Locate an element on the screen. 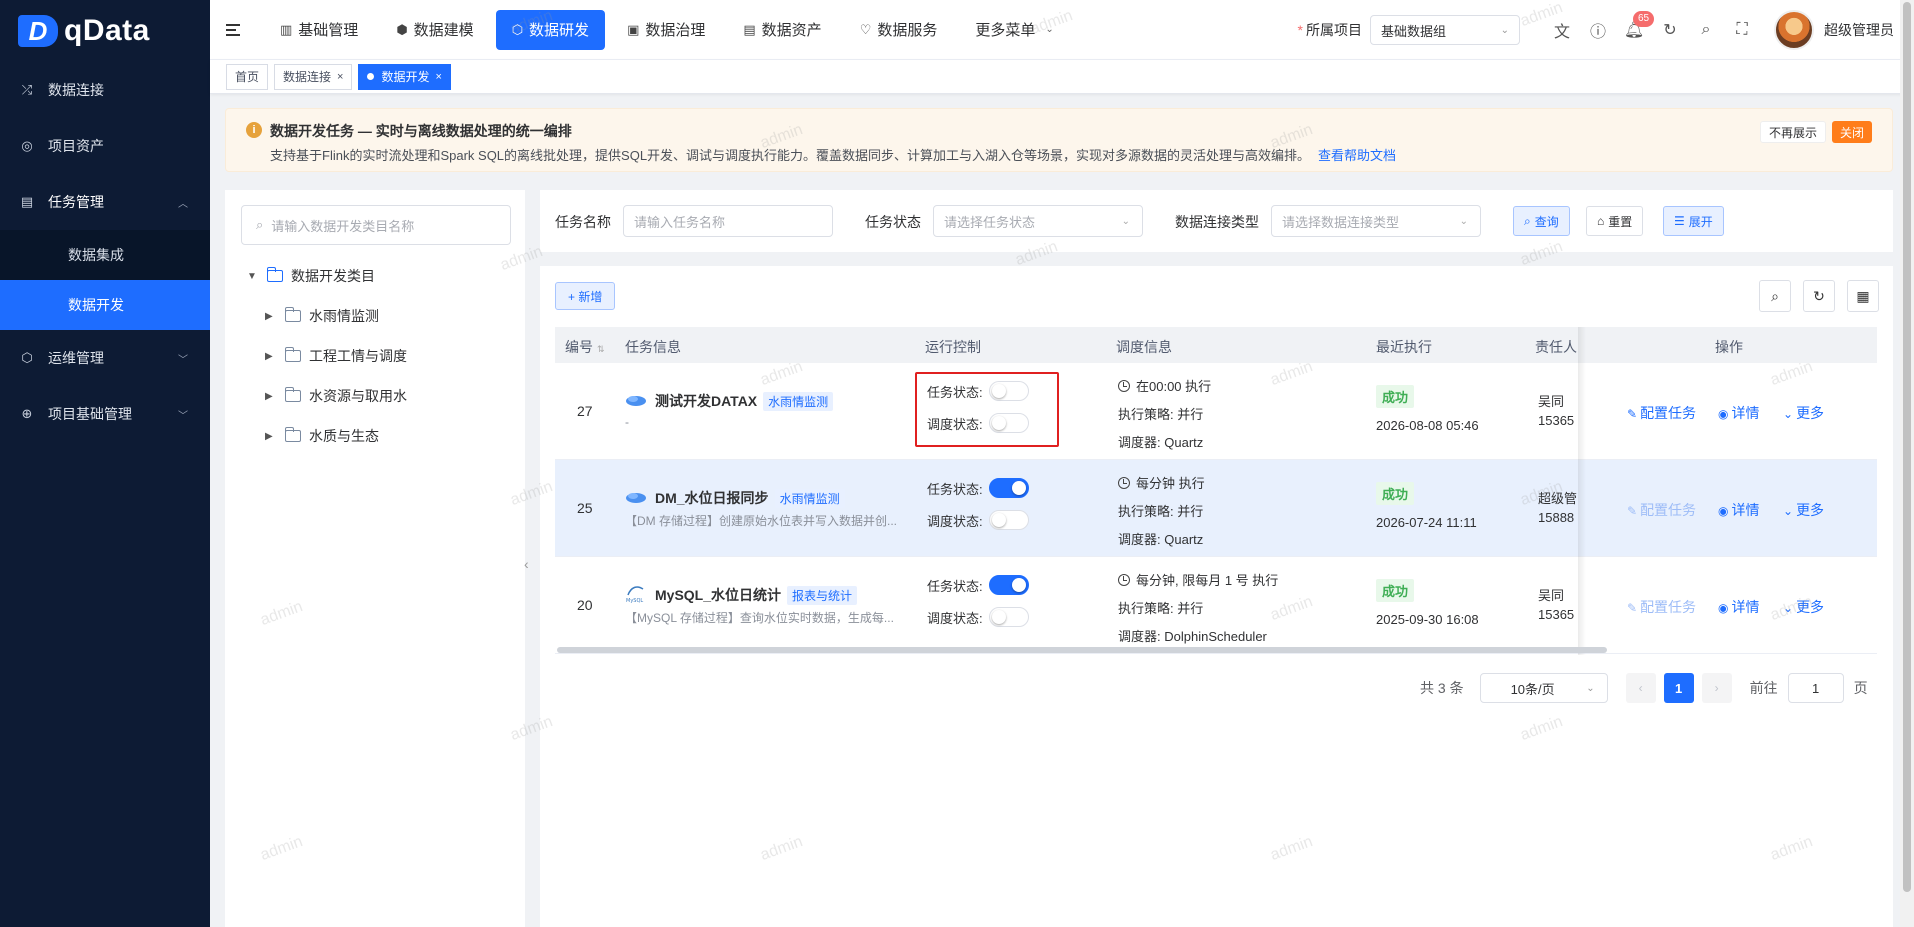 This screenshot has width=1914, height=927. collapse-panel-icon: ‹ is located at coordinates (526, 564).